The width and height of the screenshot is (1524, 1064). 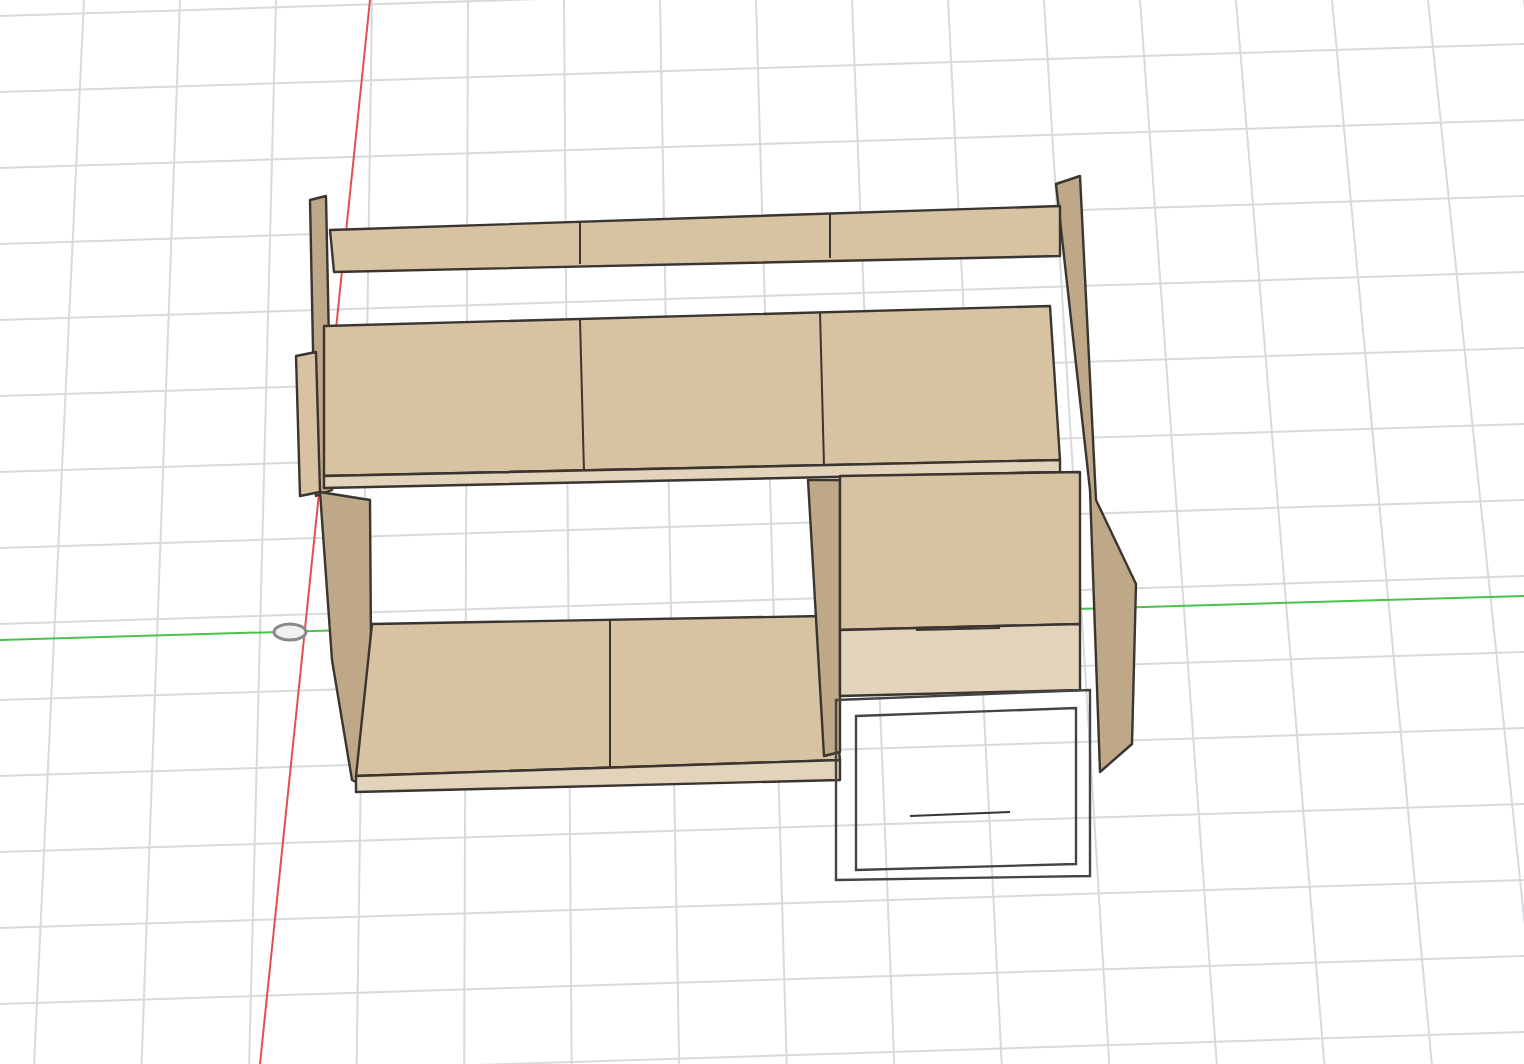 What do you see at coordinates (290, 632) in the screenshot?
I see `origin-icon` at bounding box center [290, 632].